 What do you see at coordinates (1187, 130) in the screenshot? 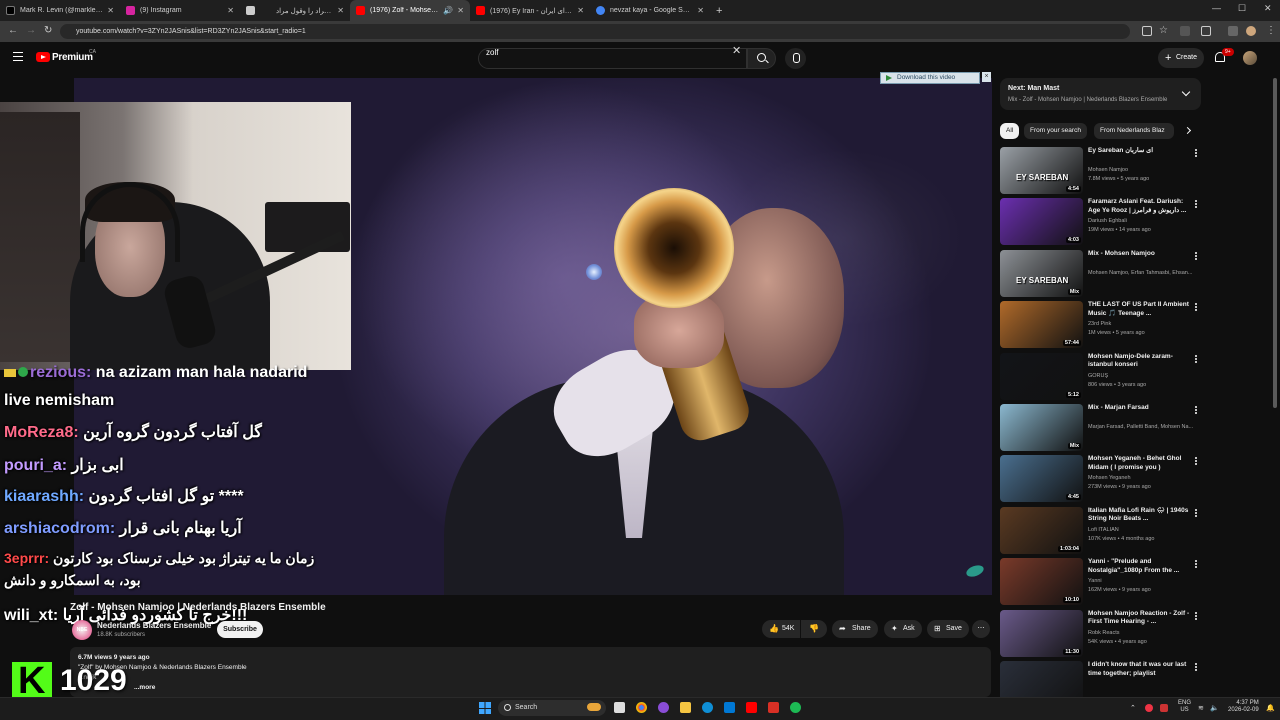
I see `chevron-right-icon` at bounding box center [1187, 130].